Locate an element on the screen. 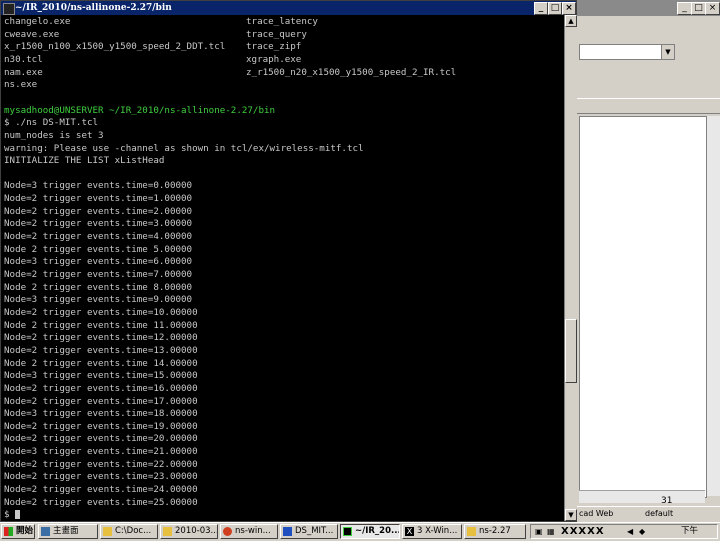 The height and width of the screenshot is (541, 720). start-label: 開始 is located at coordinates (25, 531).